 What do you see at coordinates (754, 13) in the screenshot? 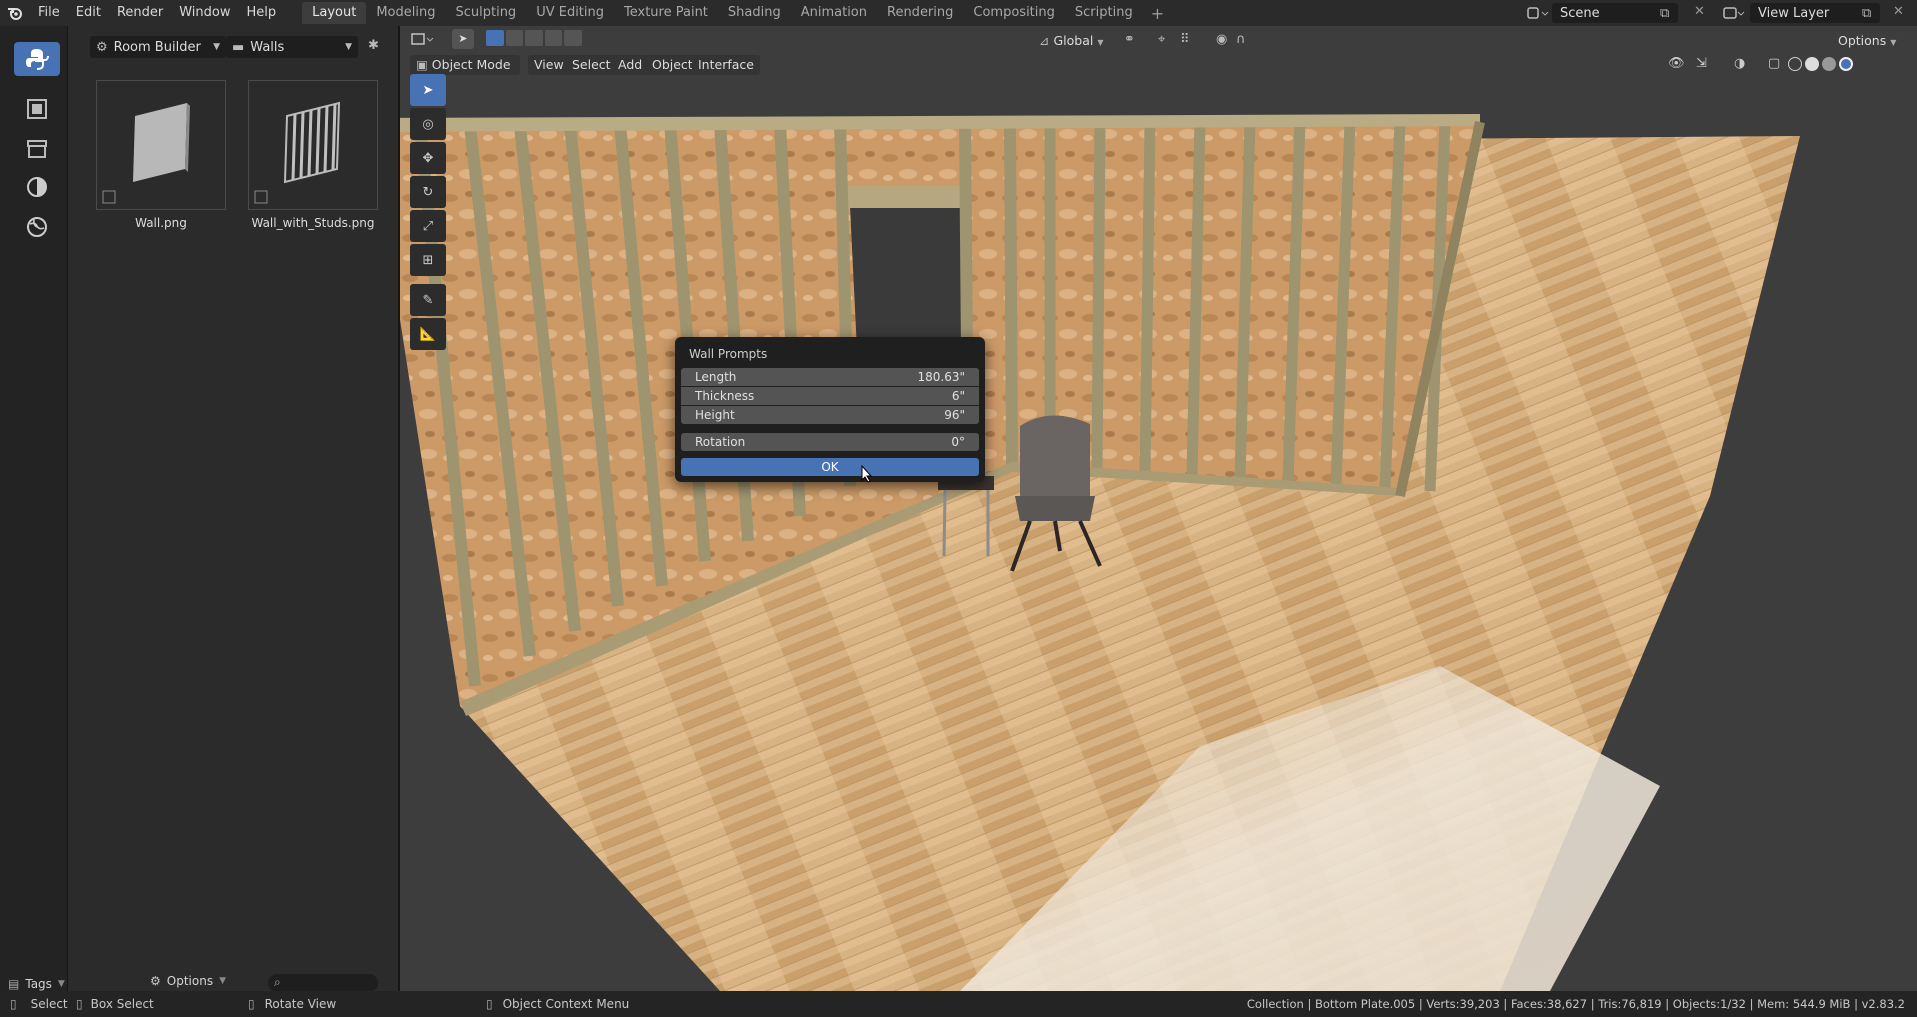
I see `tab-shading: Shading` at bounding box center [754, 13].